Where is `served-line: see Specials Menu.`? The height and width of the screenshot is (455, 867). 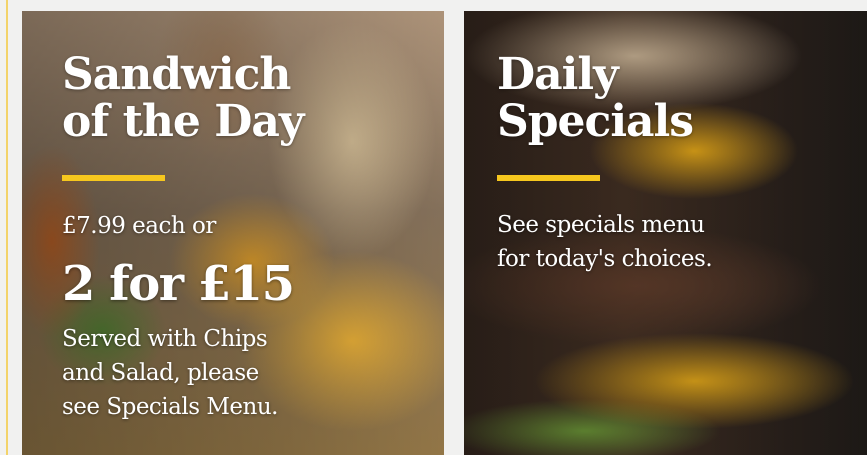
served-line: see Specials Menu. is located at coordinates (170, 407).